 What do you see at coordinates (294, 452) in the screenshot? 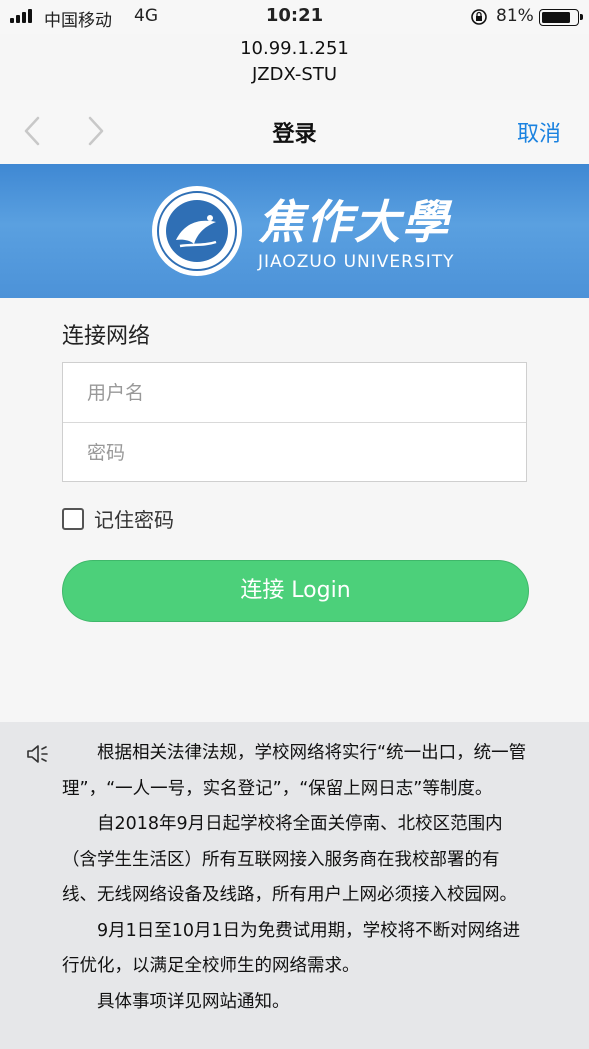
I see `password-input` at bounding box center [294, 452].